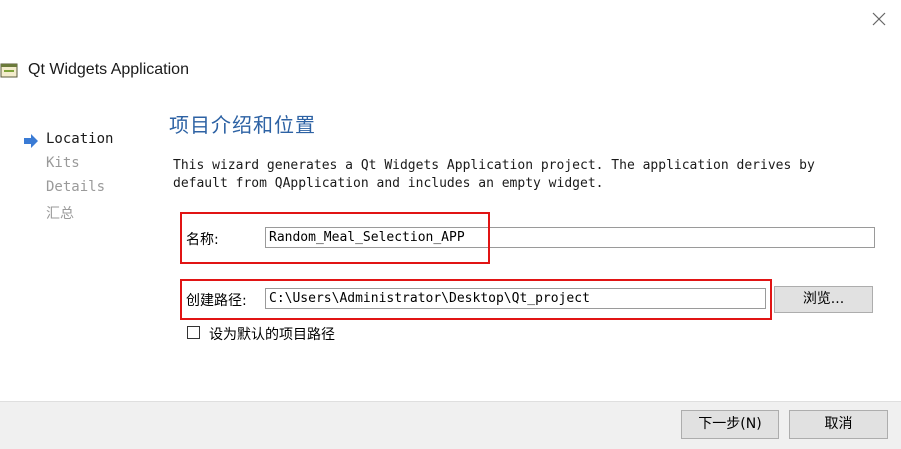  What do you see at coordinates (31, 140) in the screenshot?
I see `current-step-arrow-icon` at bounding box center [31, 140].